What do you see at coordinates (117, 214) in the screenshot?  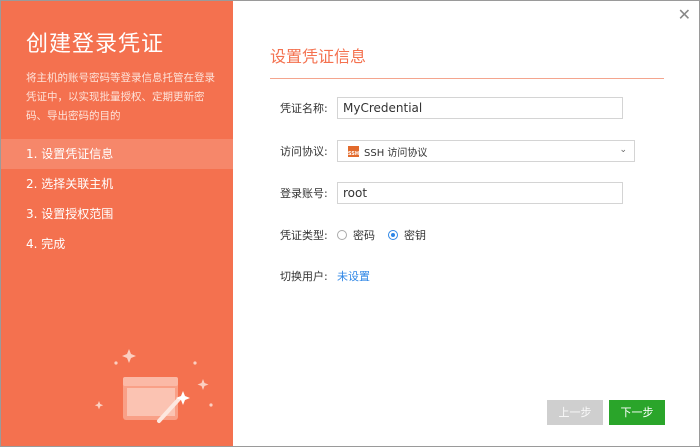 I see `step-3: 3. 设置授权范围` at bounding box center [117, 214].